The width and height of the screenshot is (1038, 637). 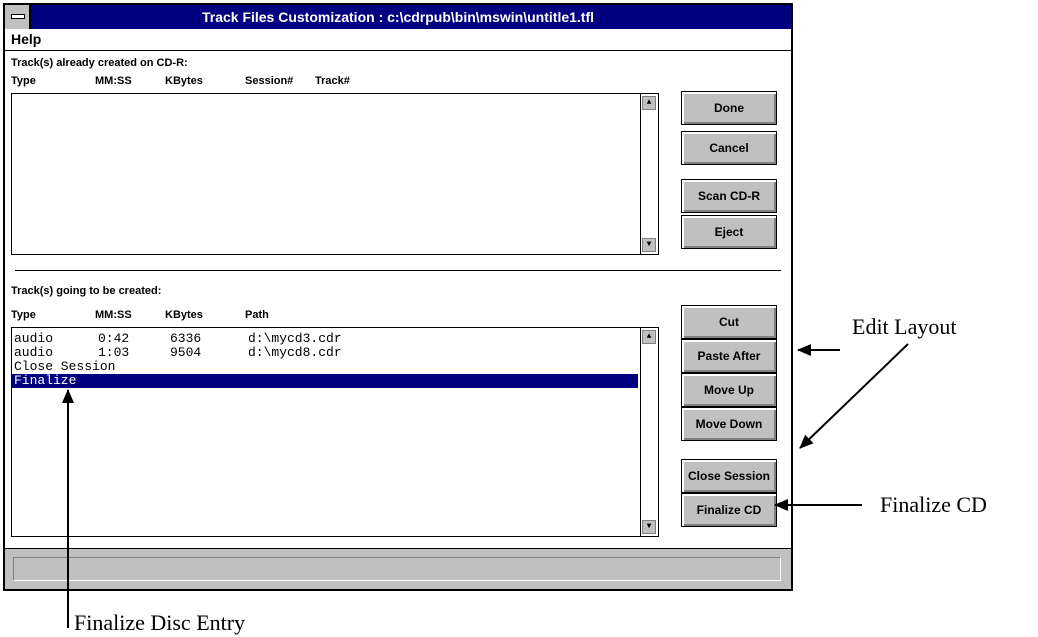 What do you see at coordinates (933, 504) in the screenshot?
I see `finalize-cd-callout: Finalize CD` at bounding box center [933, 504].